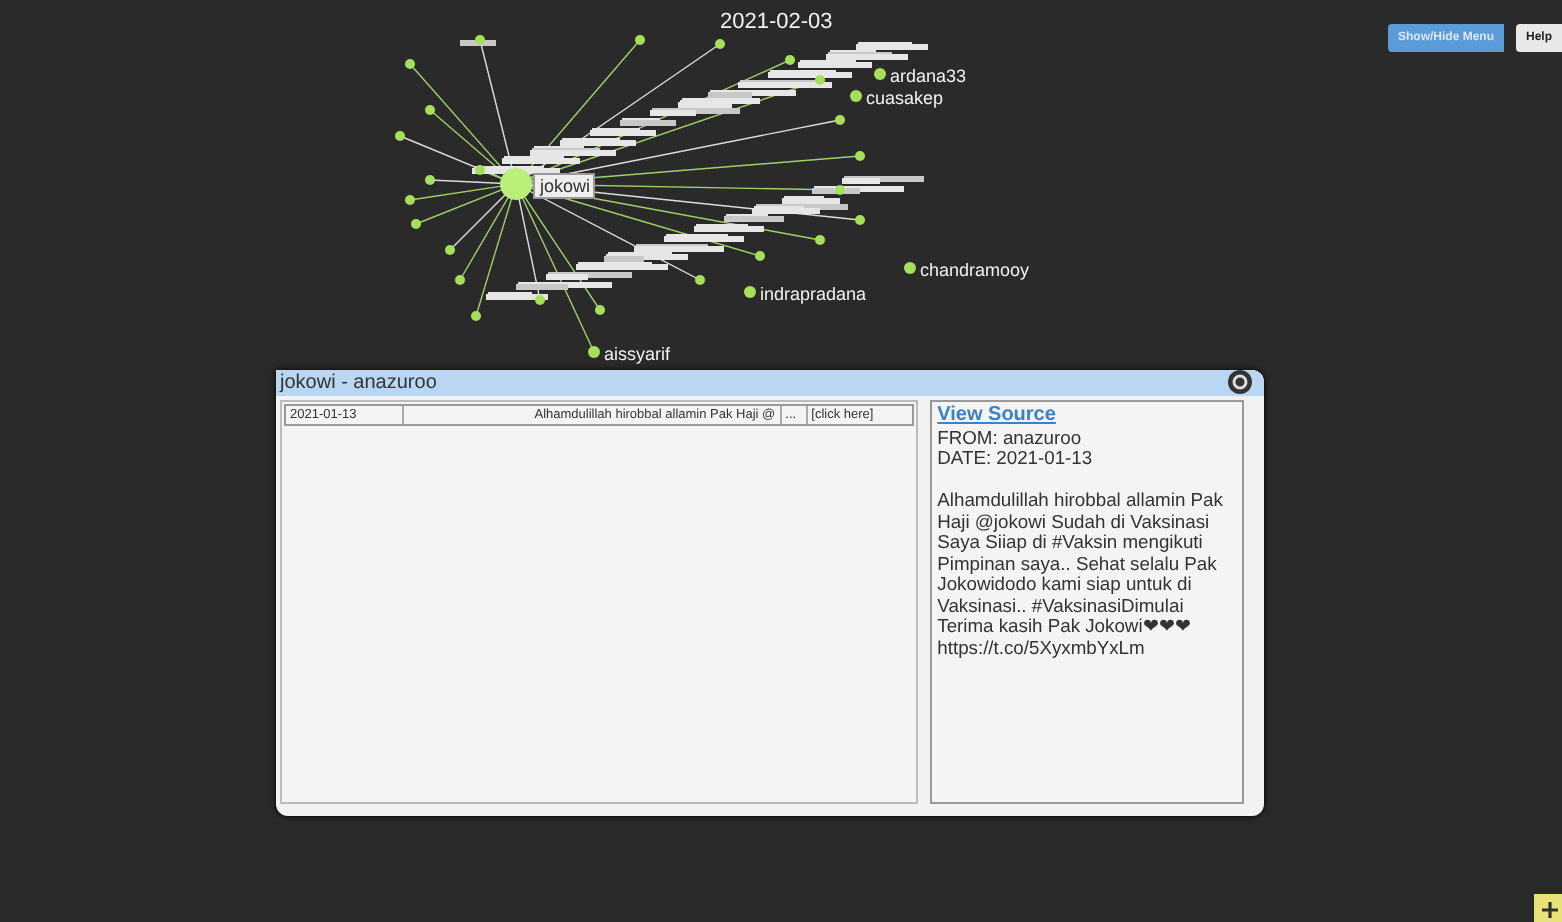  Describe the element at coordinates (565, 186) in the screenshot. I see `node-label: jokowi` at that location.